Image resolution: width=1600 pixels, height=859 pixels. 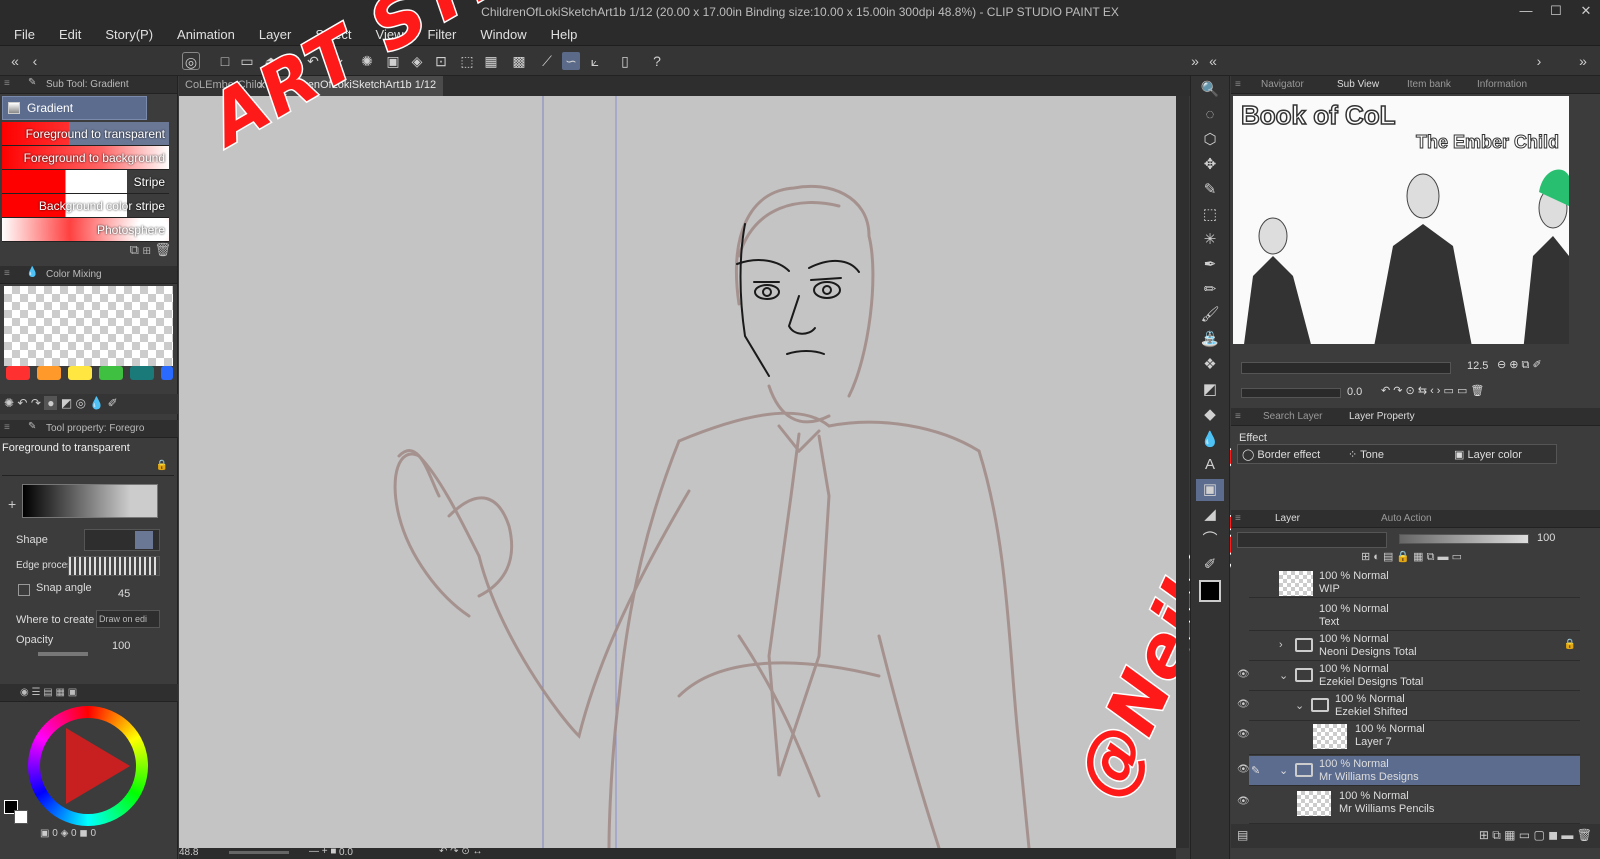 What do you see at coordinates (204, 33) in the screenshot?
I see `menu-animation: Animation` at bounding box center [204, 33].